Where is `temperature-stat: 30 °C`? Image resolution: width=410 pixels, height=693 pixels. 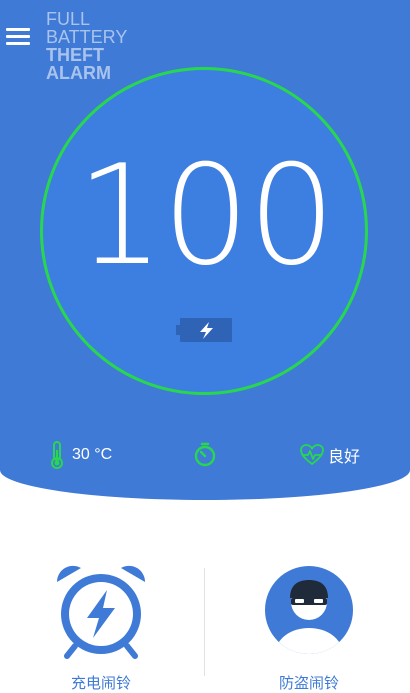
temperature-stat: 30 °C is located at coordinates (80, 455).